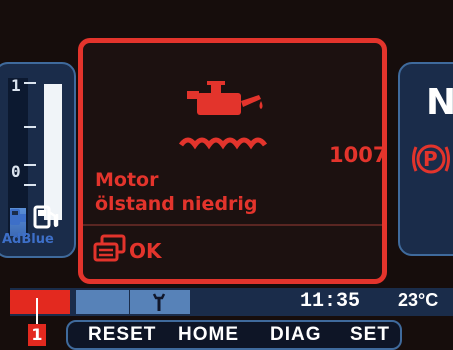  Describe the element at coordinates (38, 160) in the screenshot. I see `fuel-gauge-panel: 1 0 AdBlue` at that location.